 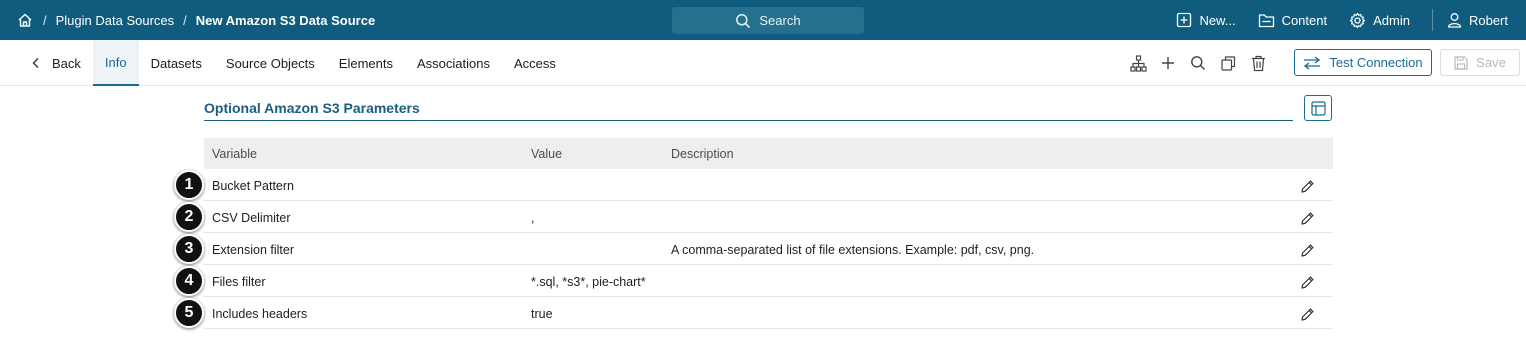 What do you see at coordinates (25, 20) in the screenshot?
I see `home-icon` at bounding box center [25, 20].